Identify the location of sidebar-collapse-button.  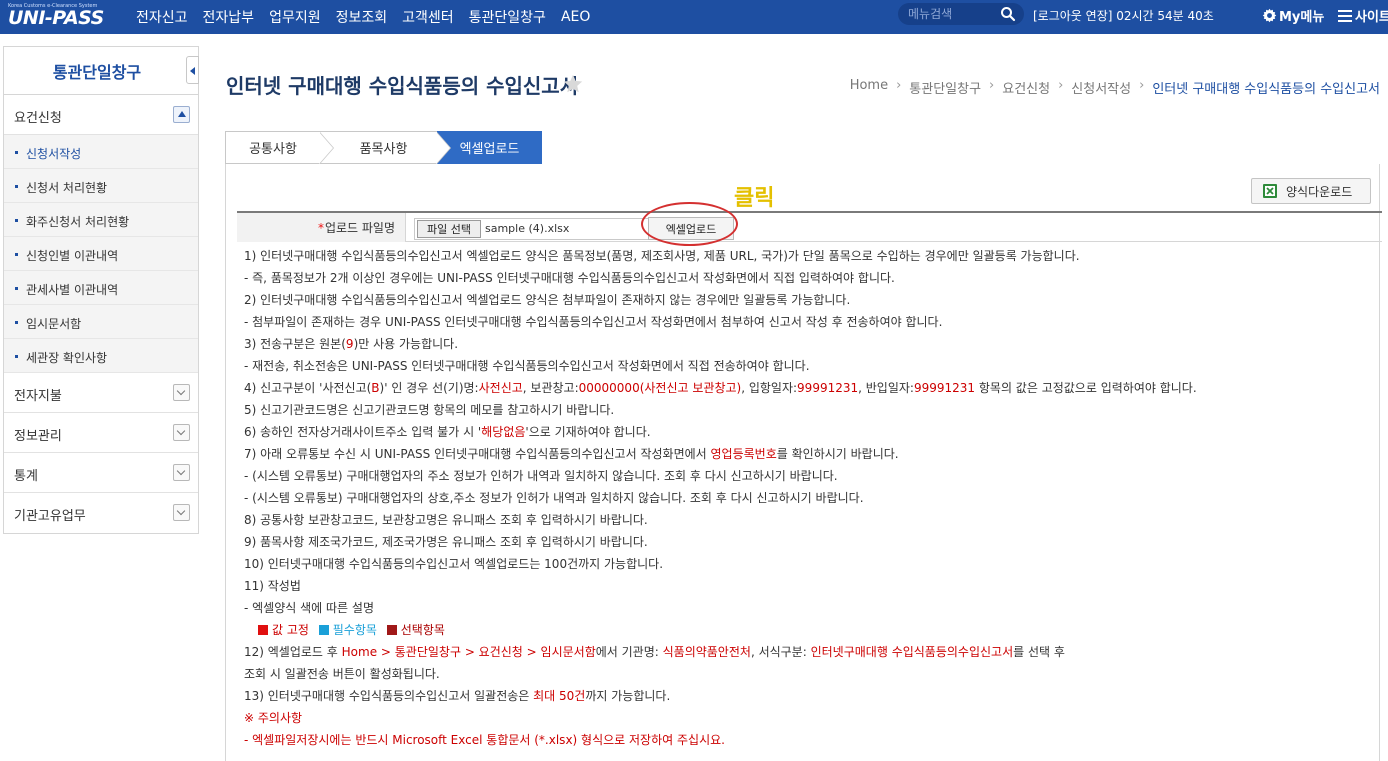
(192, 70).